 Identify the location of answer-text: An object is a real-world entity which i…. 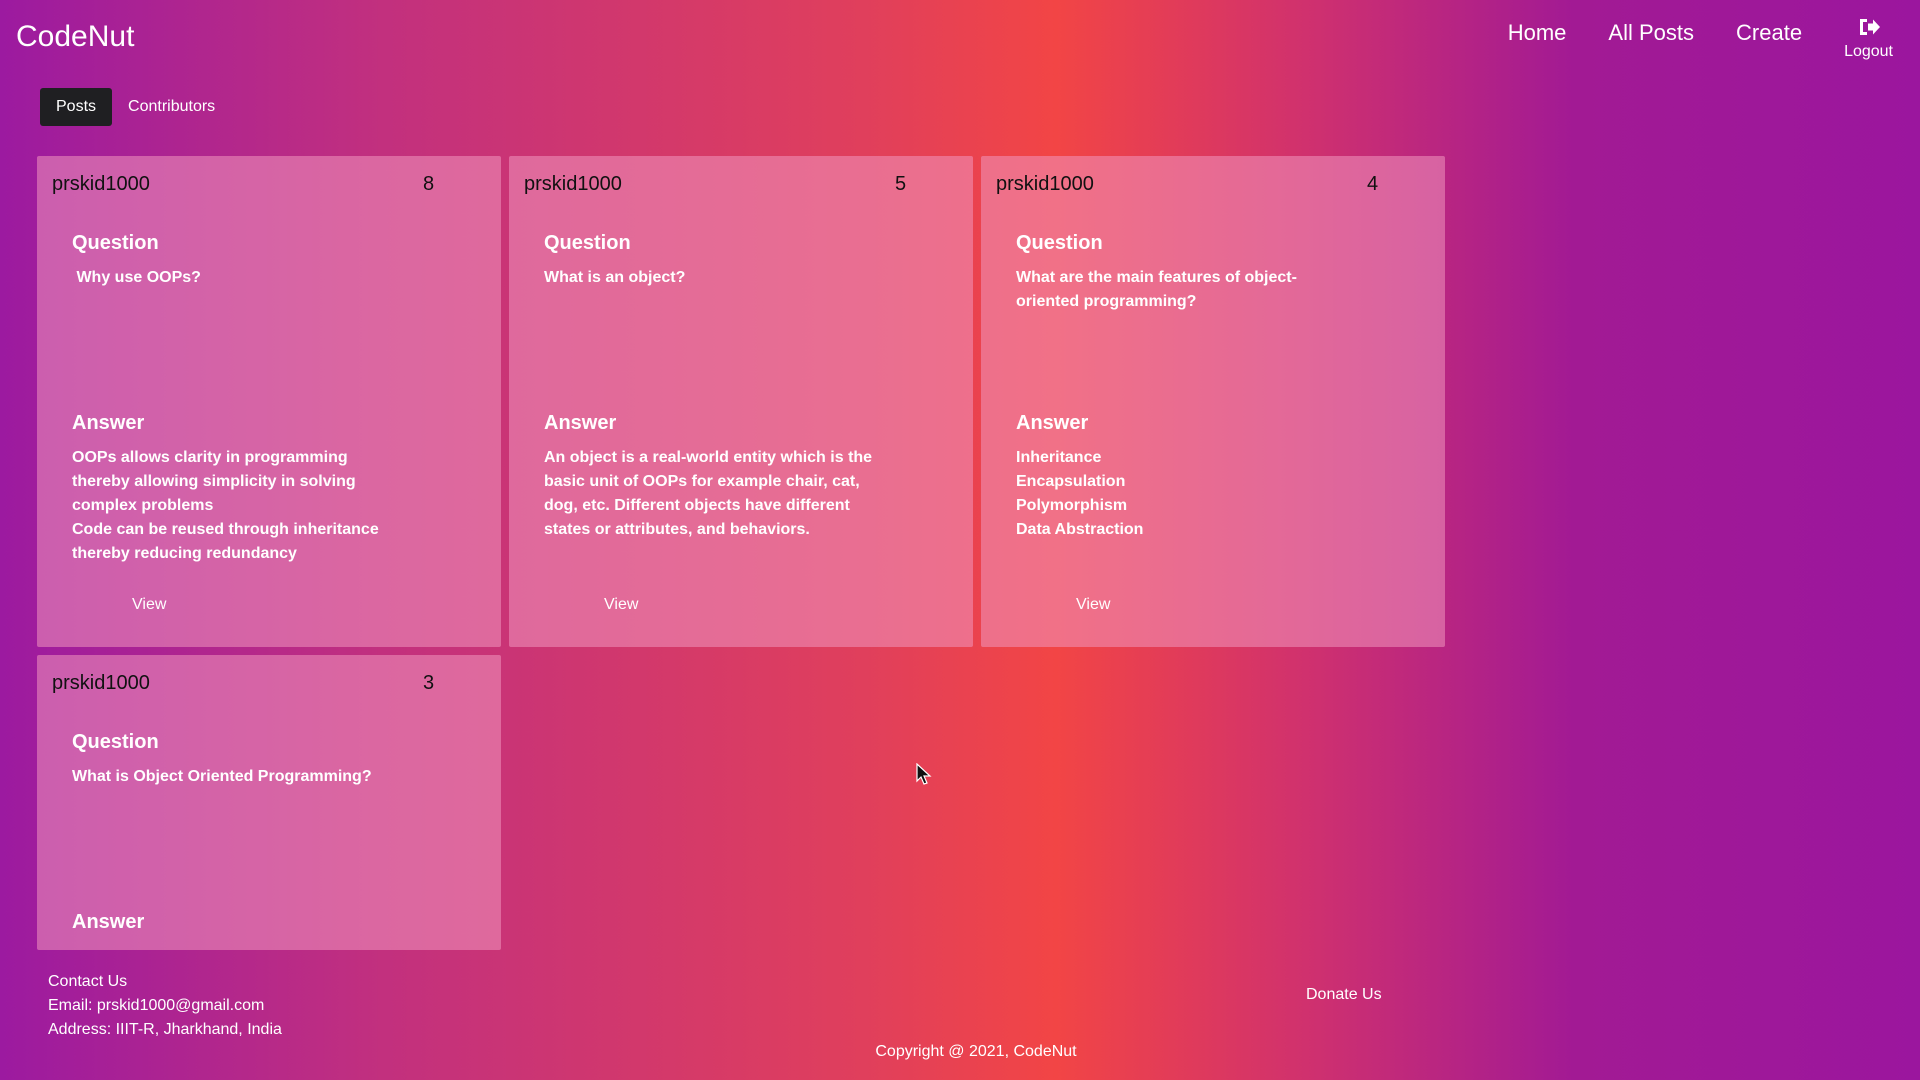
(708, 493).